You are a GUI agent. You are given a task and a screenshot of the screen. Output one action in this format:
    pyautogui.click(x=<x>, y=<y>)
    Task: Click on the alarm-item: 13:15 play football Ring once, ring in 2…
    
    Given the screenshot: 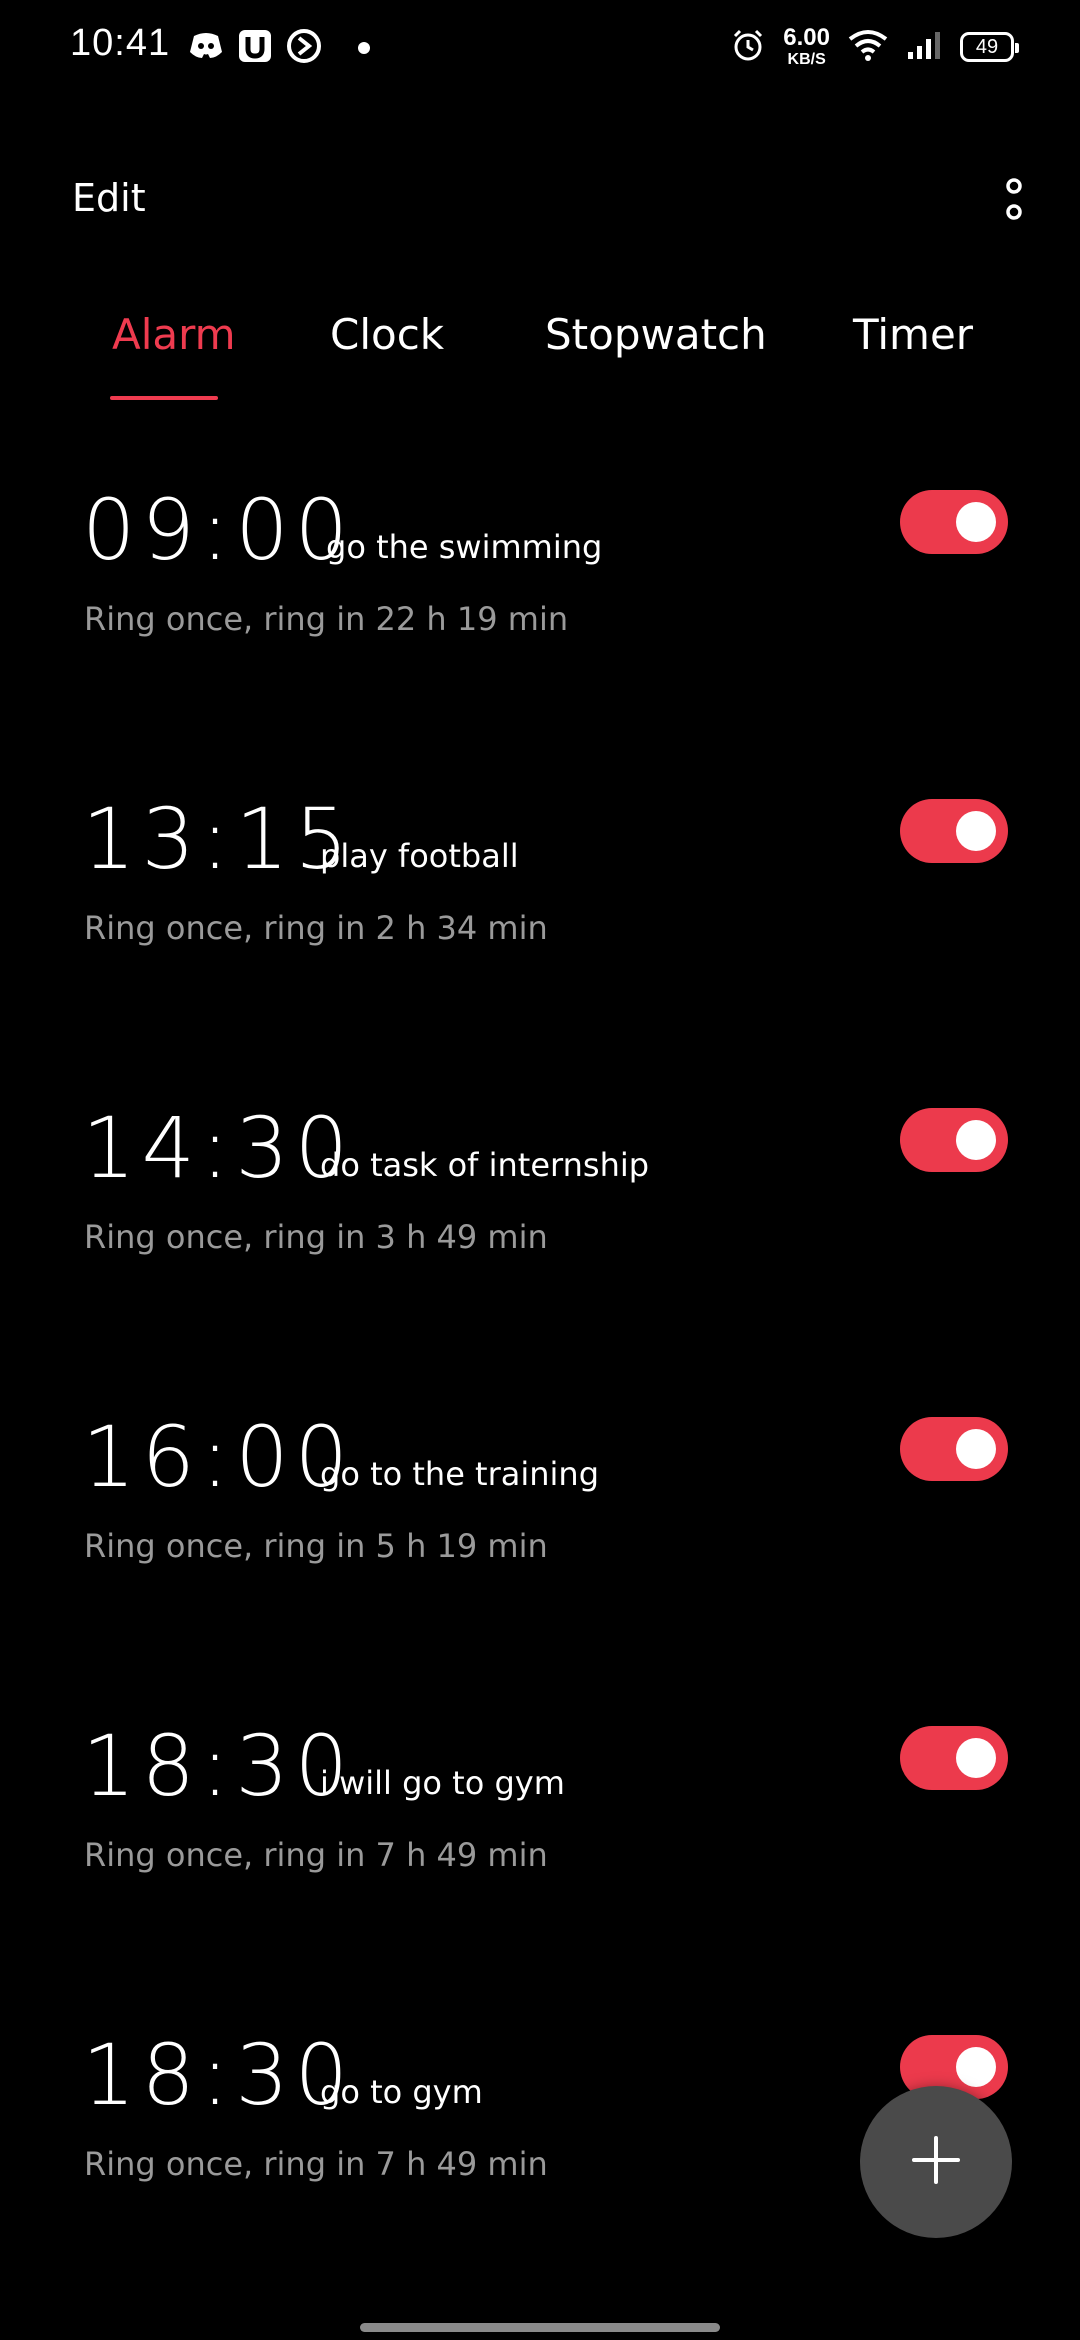 What is the action you would take?
    pyautogui.click(x=540, y=903)
    